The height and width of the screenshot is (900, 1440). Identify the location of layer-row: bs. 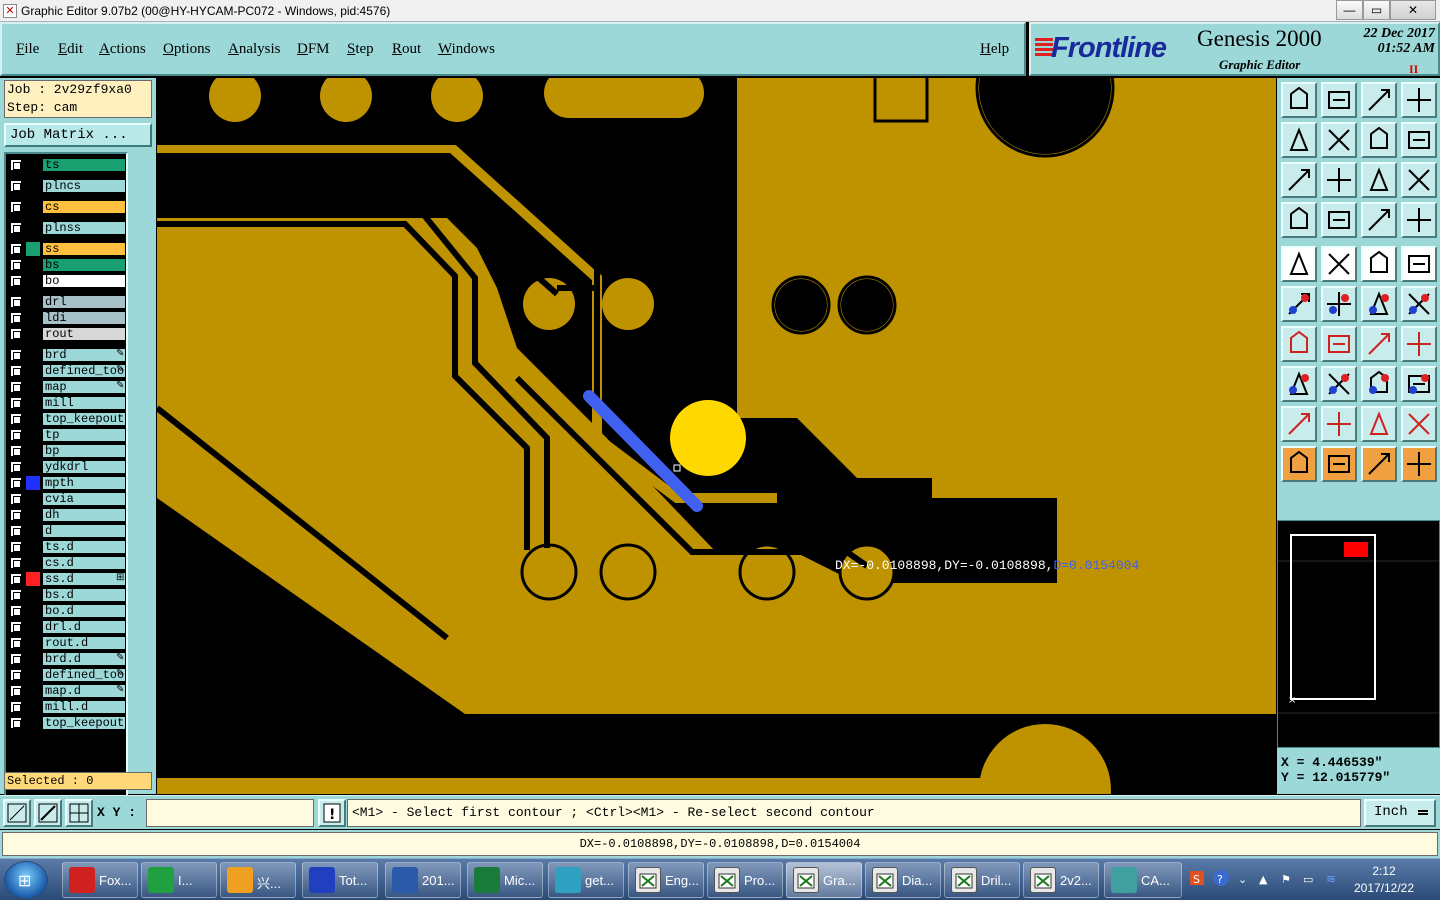
(68, 265).